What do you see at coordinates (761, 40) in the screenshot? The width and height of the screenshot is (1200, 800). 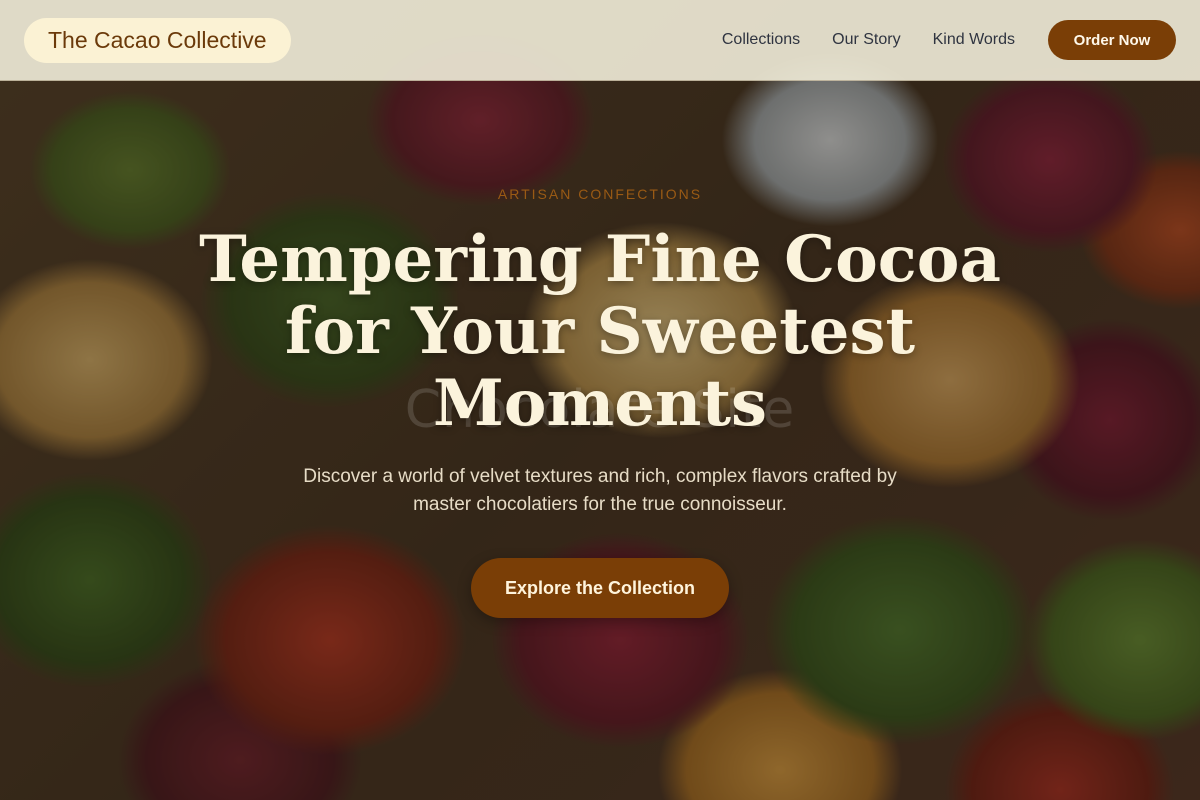 I see `nav-link-collections: Collections` at bounding box center [761, 40].